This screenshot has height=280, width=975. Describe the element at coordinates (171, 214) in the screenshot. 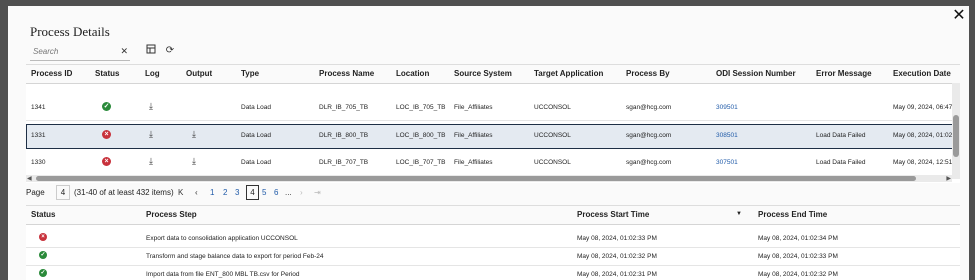

I see `col-process-step: Process Step` at that location.